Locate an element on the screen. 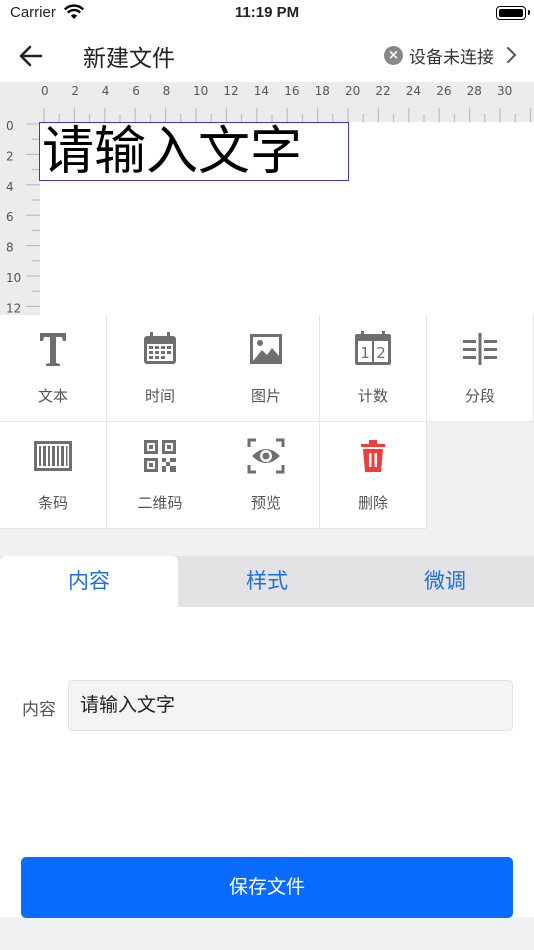 Image resolution: width=534 pixels, height=950 pixels. tool-label: 删除 is located at coordinates (372, 503).